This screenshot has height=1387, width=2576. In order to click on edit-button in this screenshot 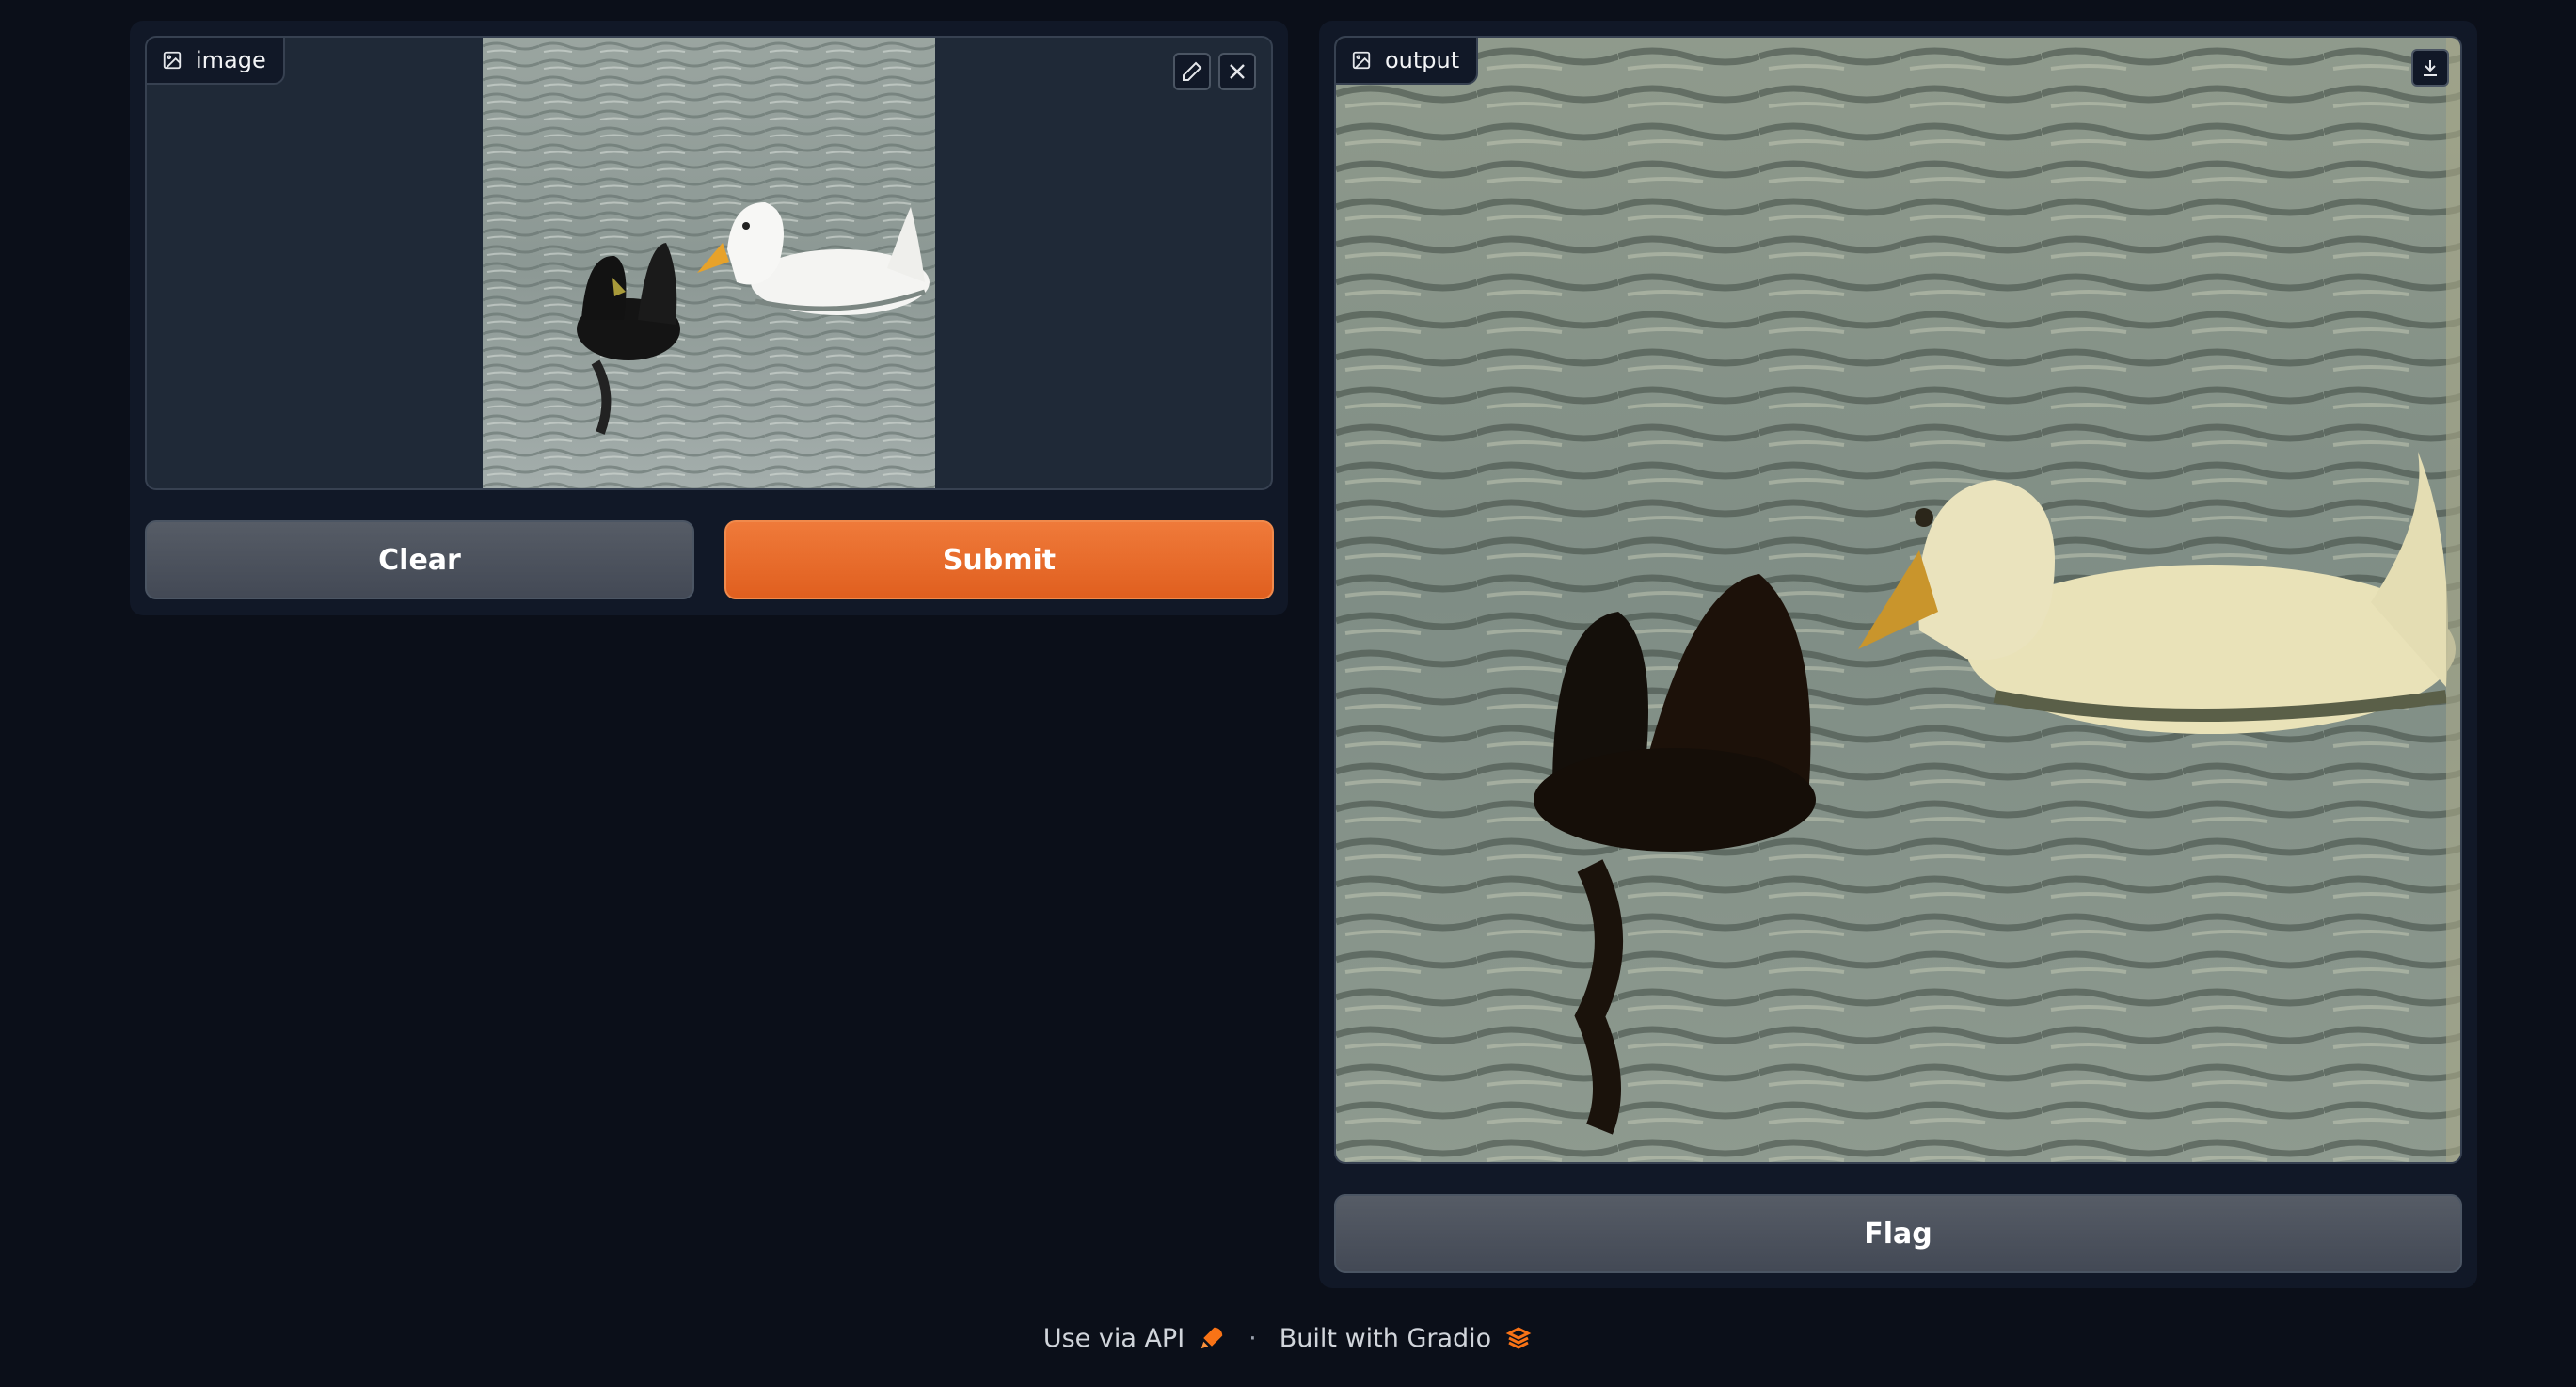, I will do `click(1192, 71)`.